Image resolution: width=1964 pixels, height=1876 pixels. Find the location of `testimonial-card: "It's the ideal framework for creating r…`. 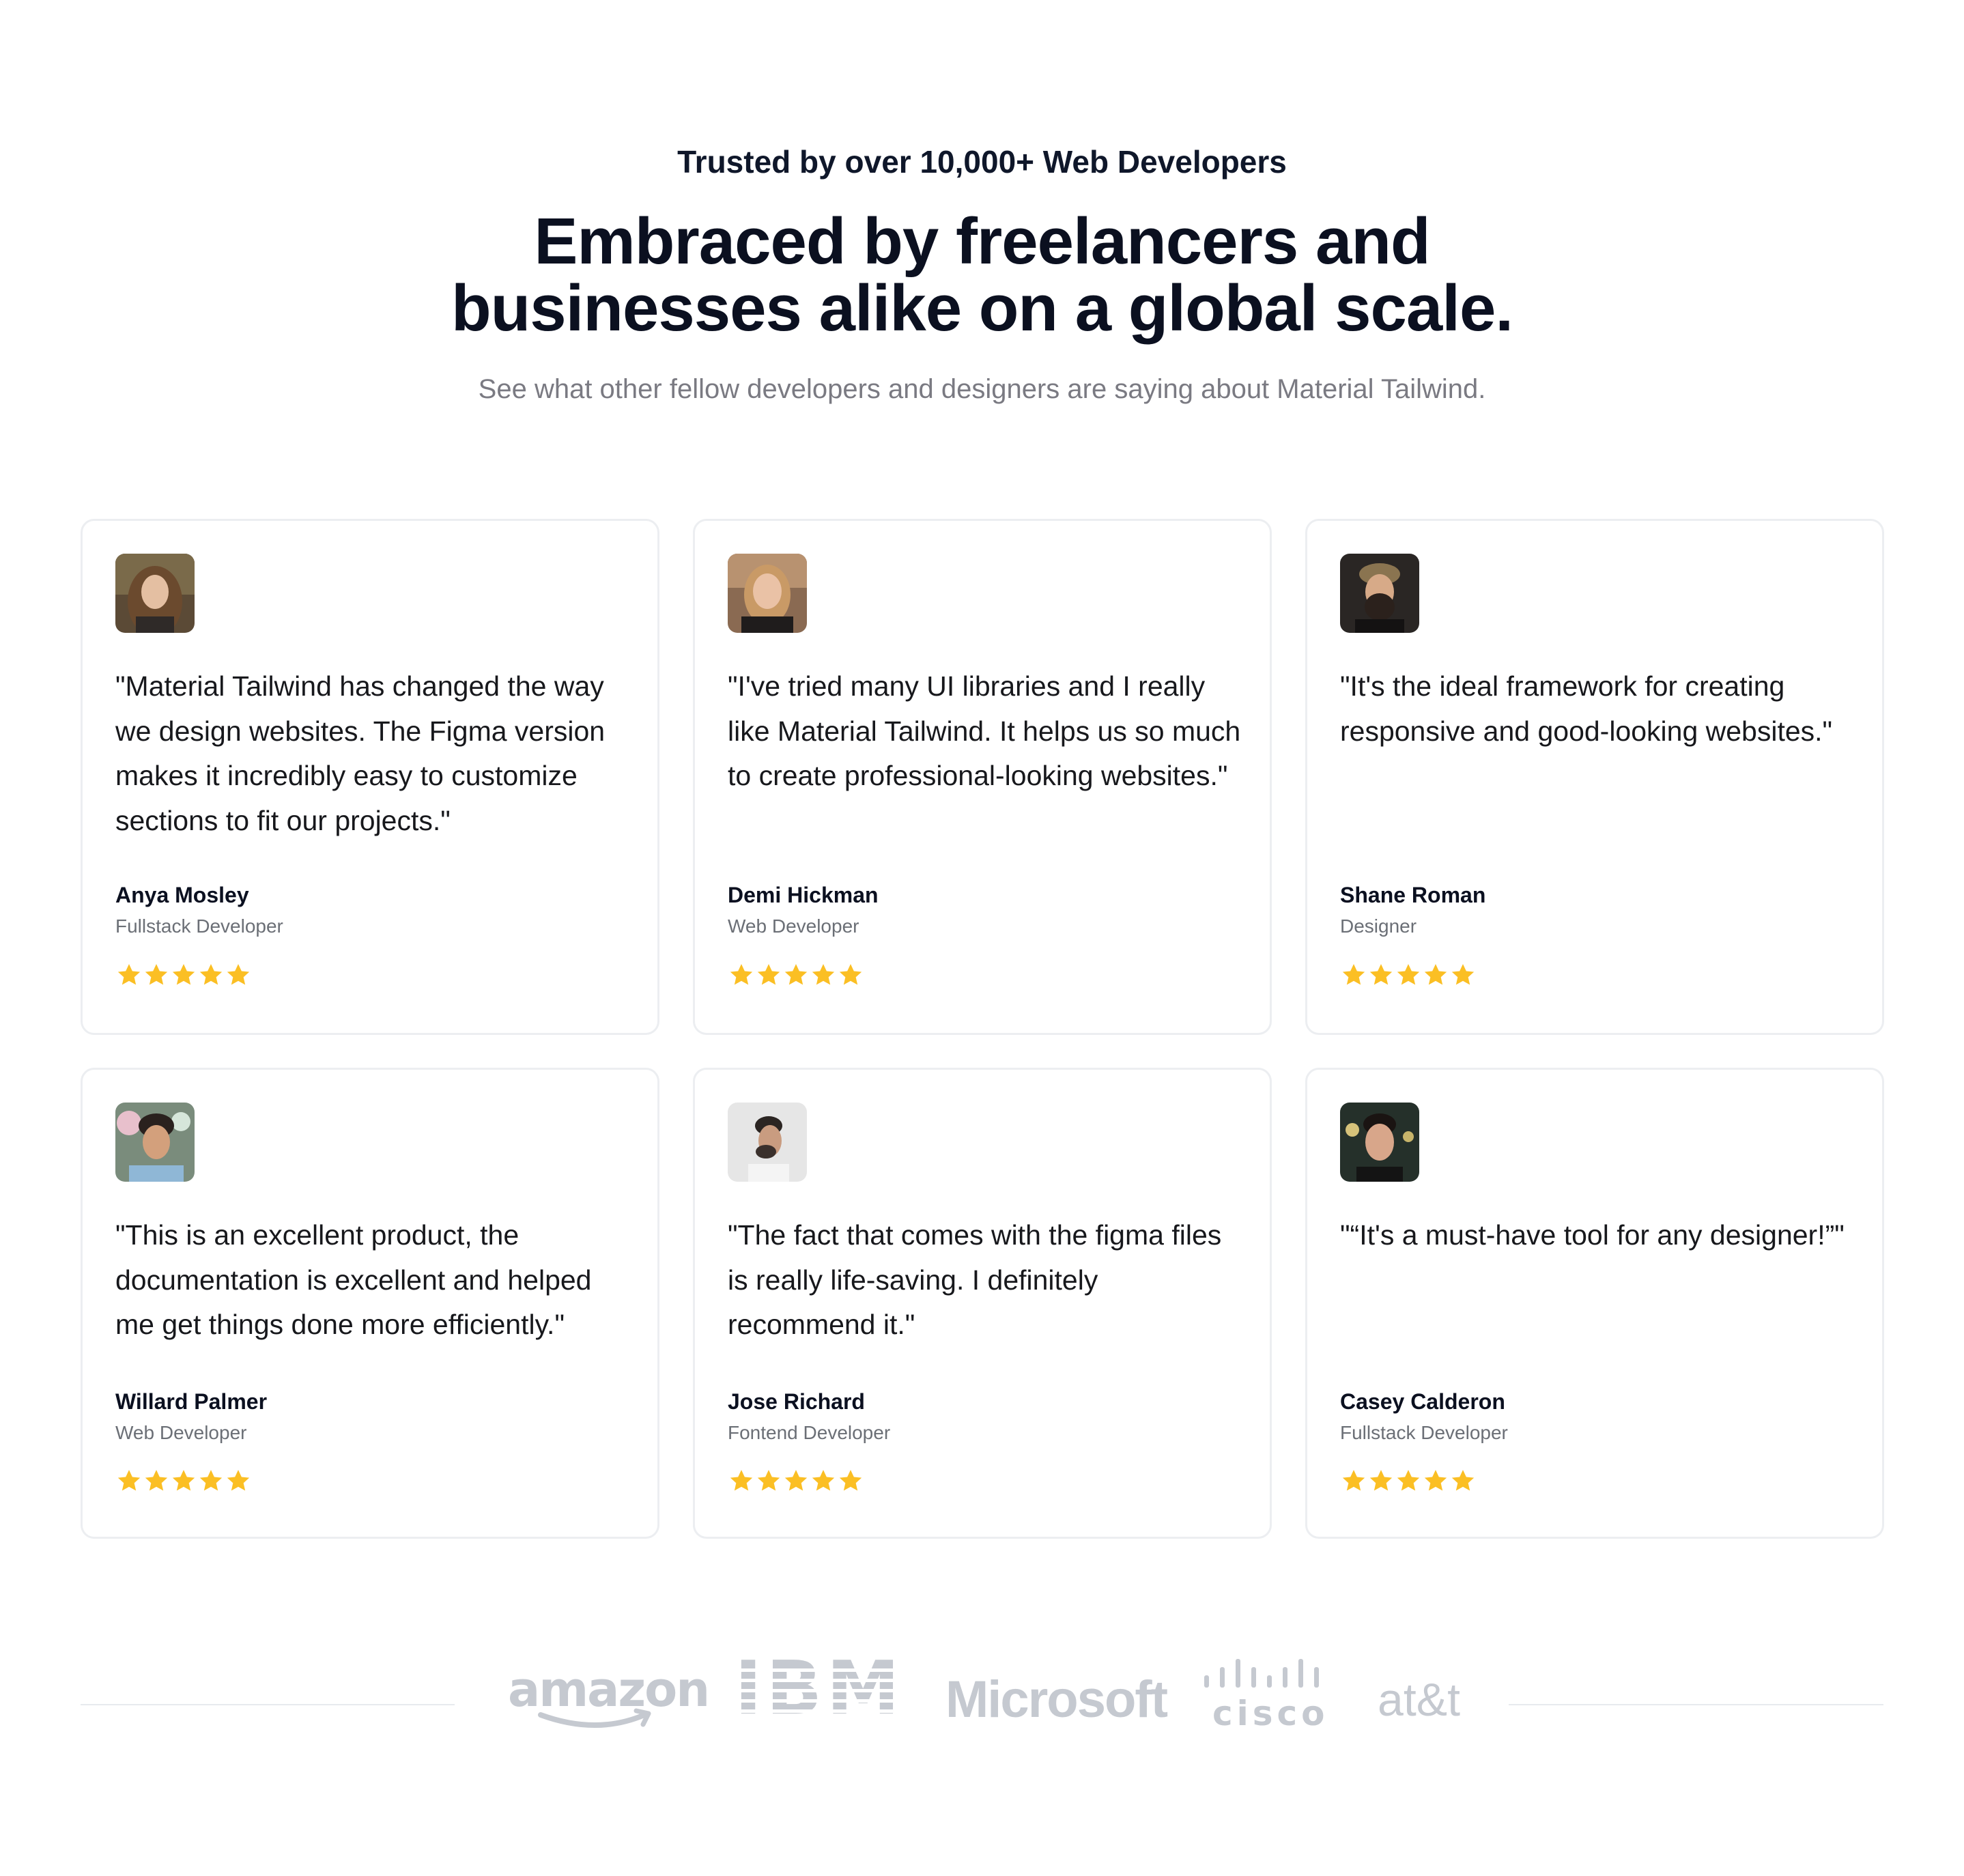

testimonial-card: "It's the ideal framework for creating r… is located at coordinates (1594, 777).